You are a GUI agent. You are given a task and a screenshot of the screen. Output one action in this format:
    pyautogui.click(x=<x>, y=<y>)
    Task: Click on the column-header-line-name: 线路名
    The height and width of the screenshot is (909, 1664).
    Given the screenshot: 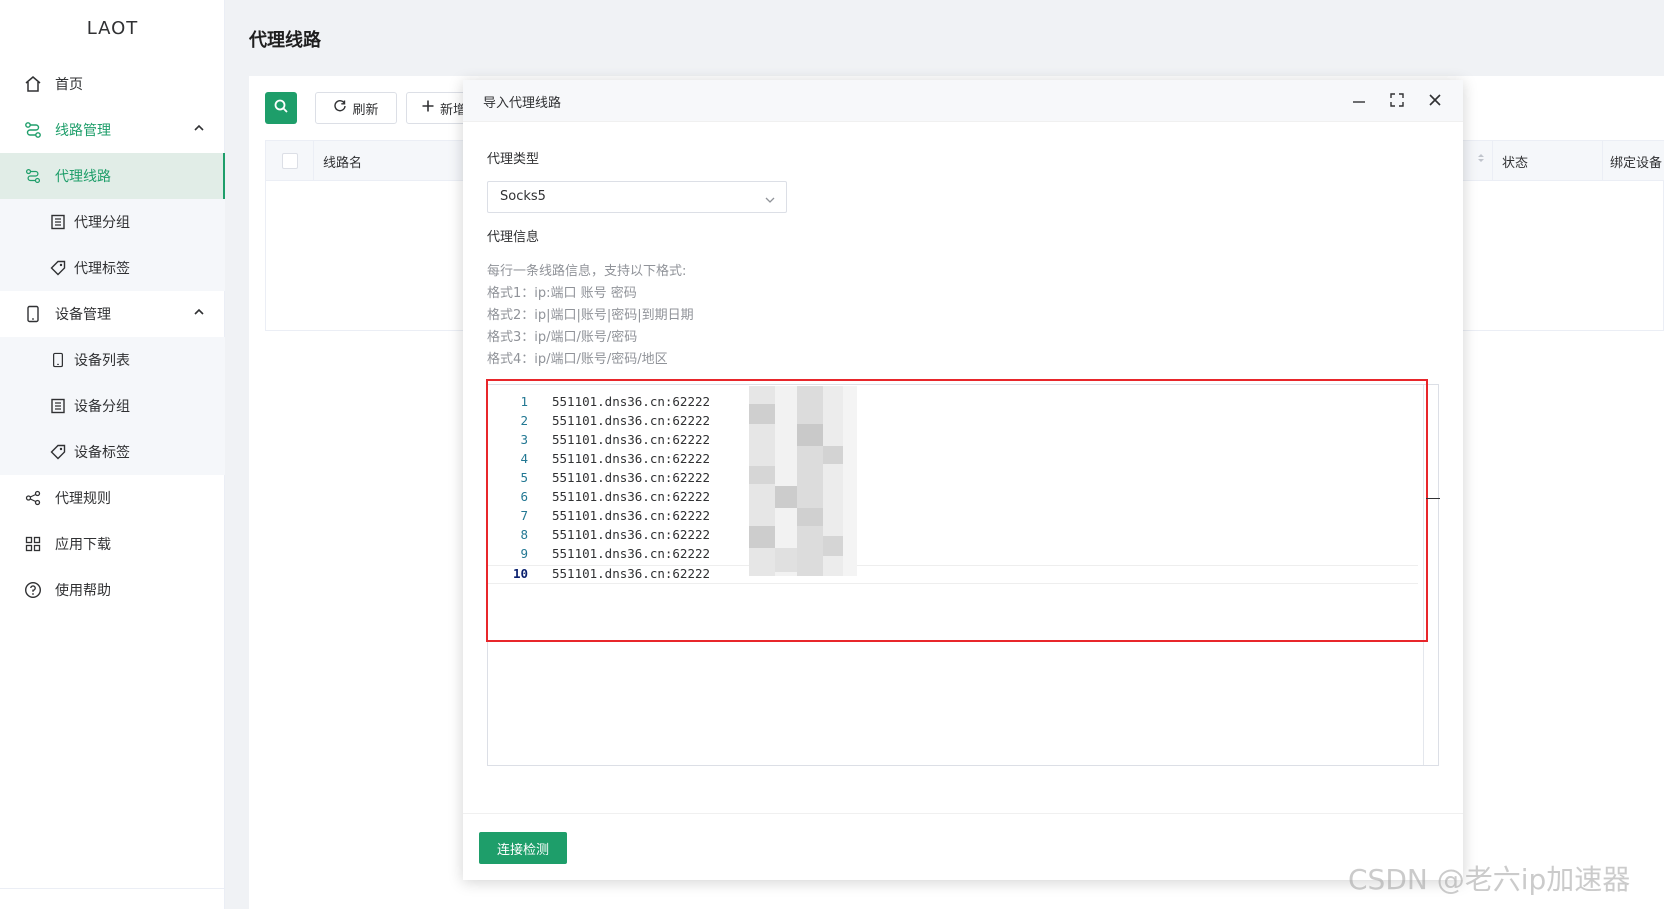 What is the action you would take?
    pyautogui.click(x=342, y=161)
    